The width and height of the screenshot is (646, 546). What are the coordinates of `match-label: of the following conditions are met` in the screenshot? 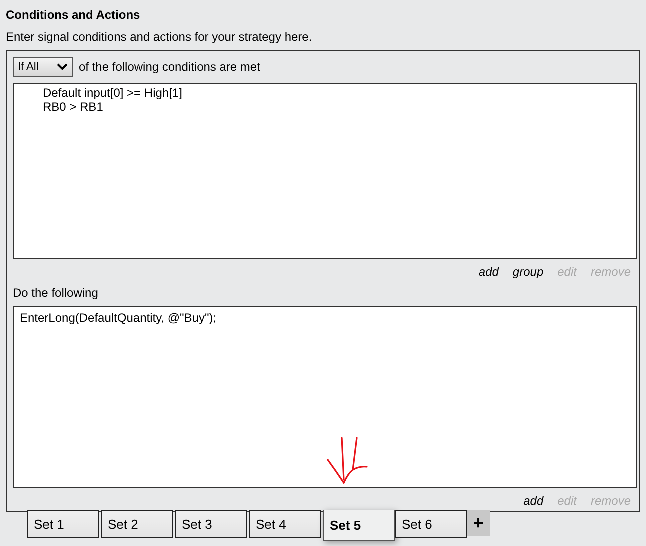 It's located at (169, 67).